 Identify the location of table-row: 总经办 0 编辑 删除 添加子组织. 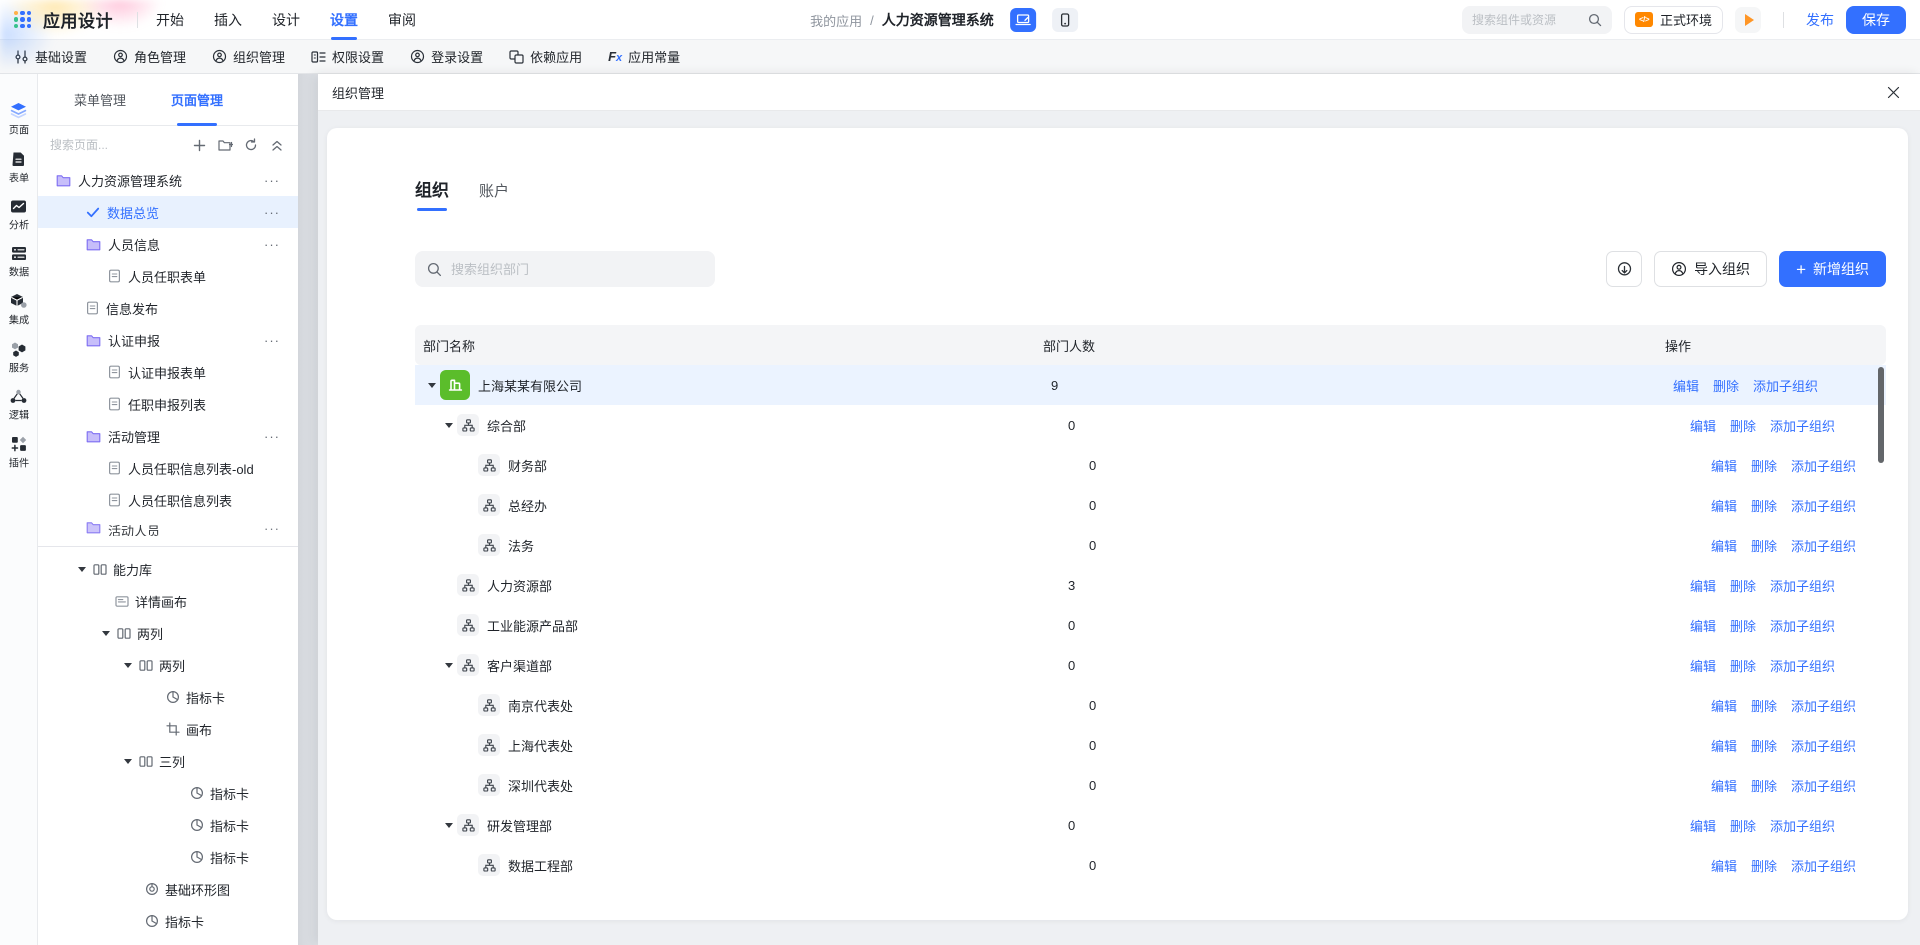
(1150, 505).